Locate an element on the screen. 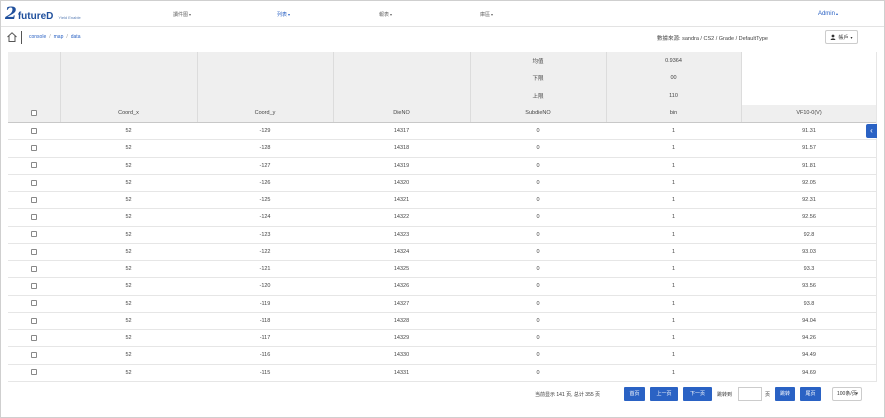 This screenshot has width=885, height=418. table-row: 52 -117 14329 0 1 94.26 is located at coordinates (442, 338).